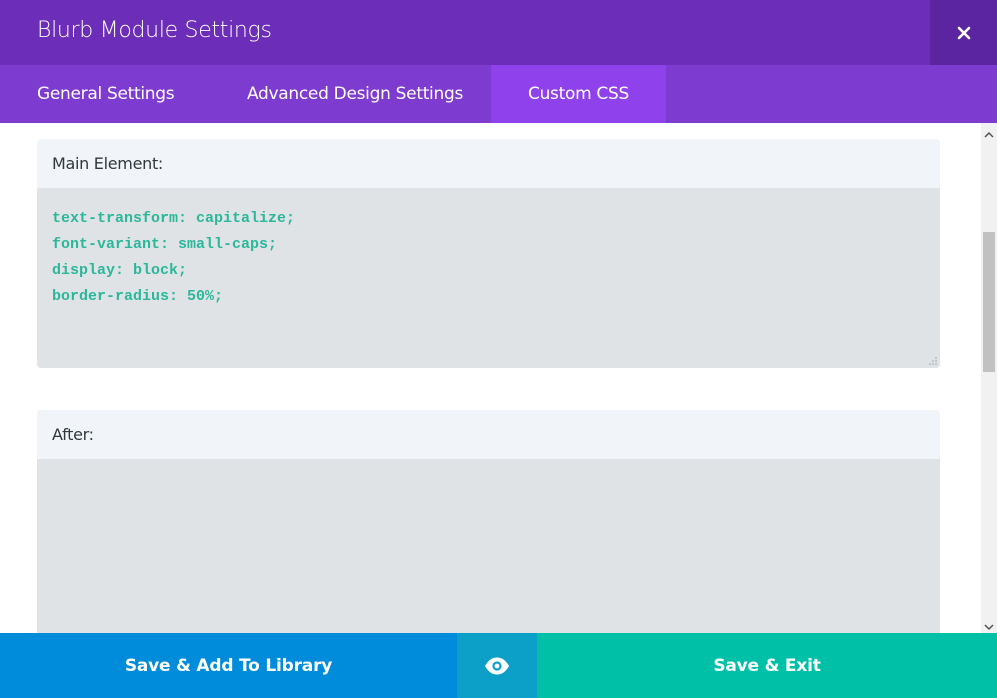  What do you see at coordinates (989, 302) in the screenshot?
I see `scrollbar-thumb` at bounding box center [989, 302].